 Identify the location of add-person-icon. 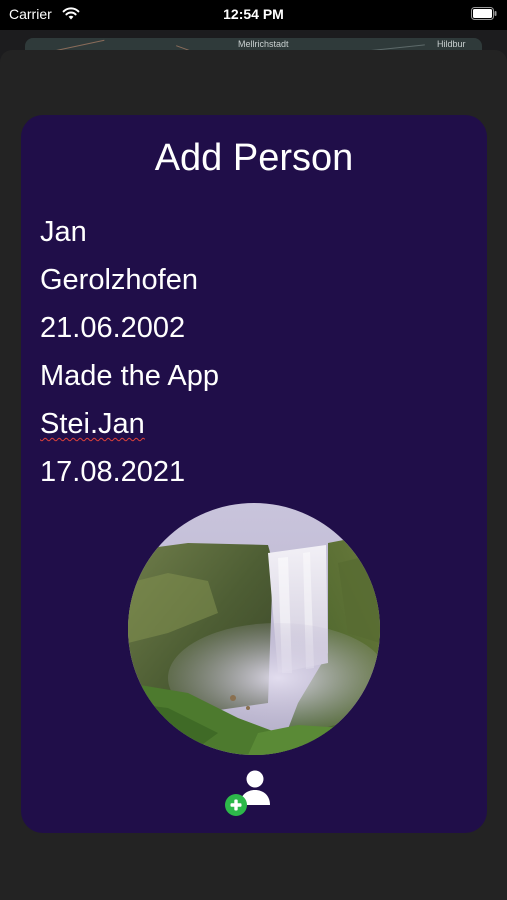
(247, 793).